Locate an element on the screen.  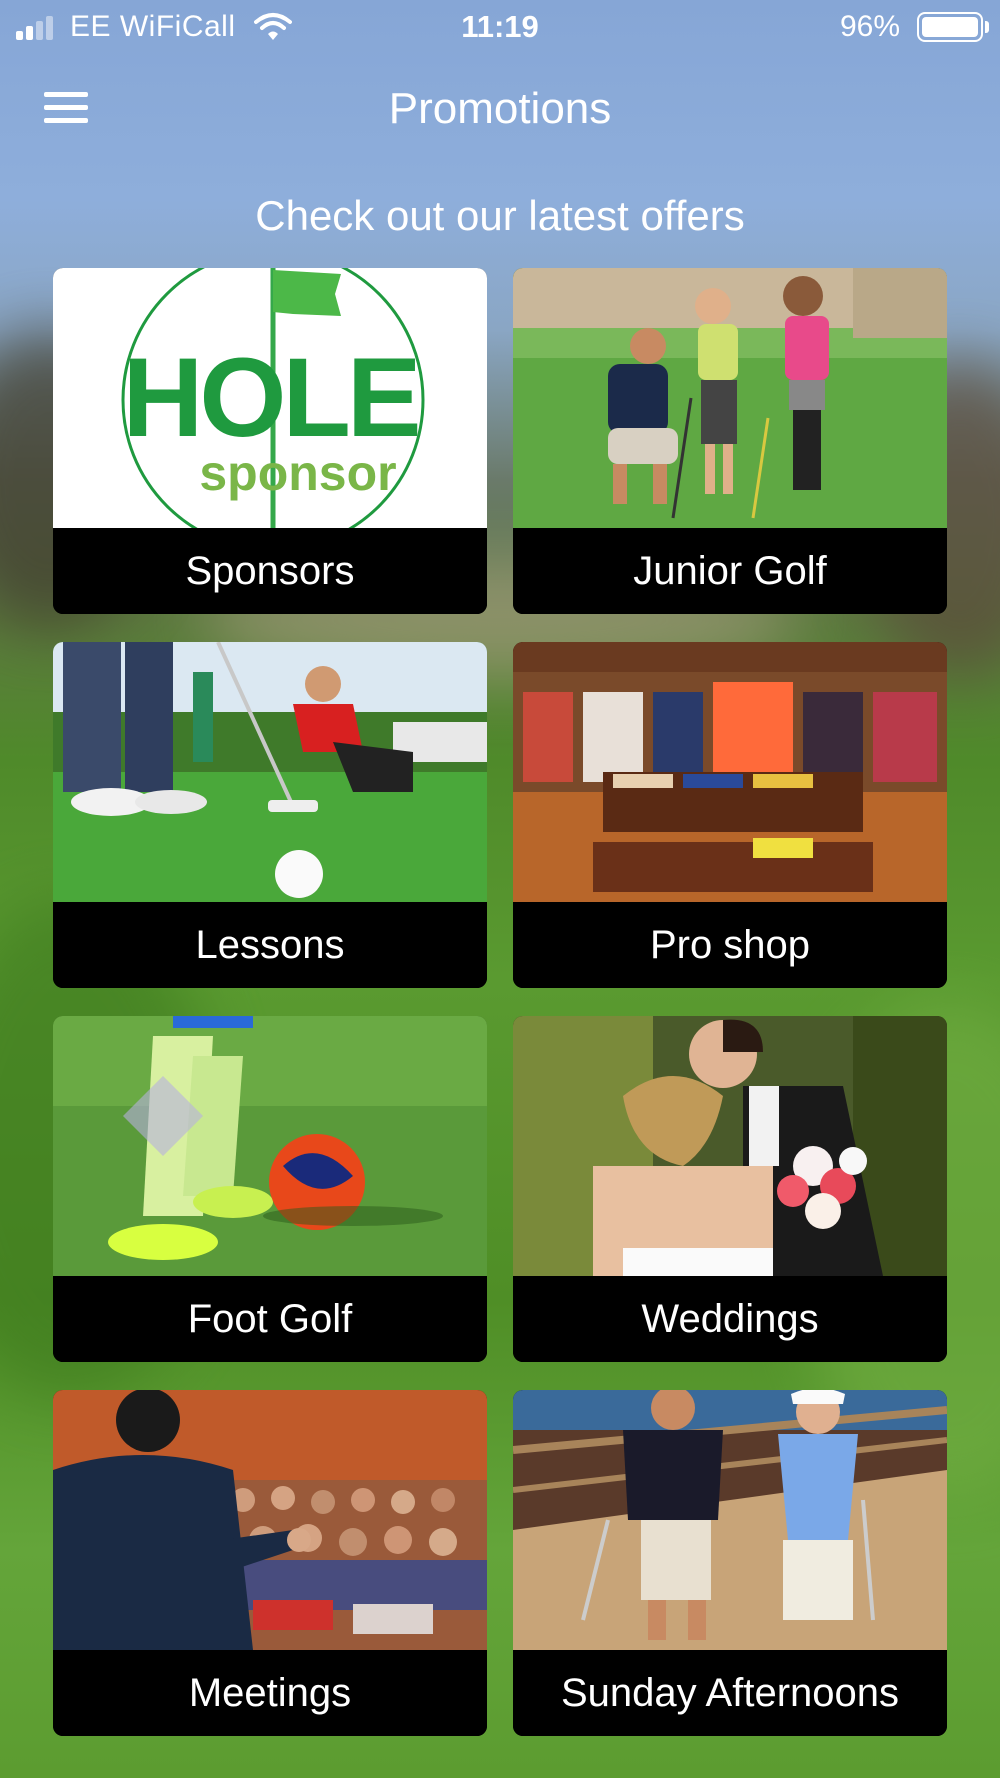
status-bar: EE WiFiCall 11:19 96% is located at coordinates (500, 28).